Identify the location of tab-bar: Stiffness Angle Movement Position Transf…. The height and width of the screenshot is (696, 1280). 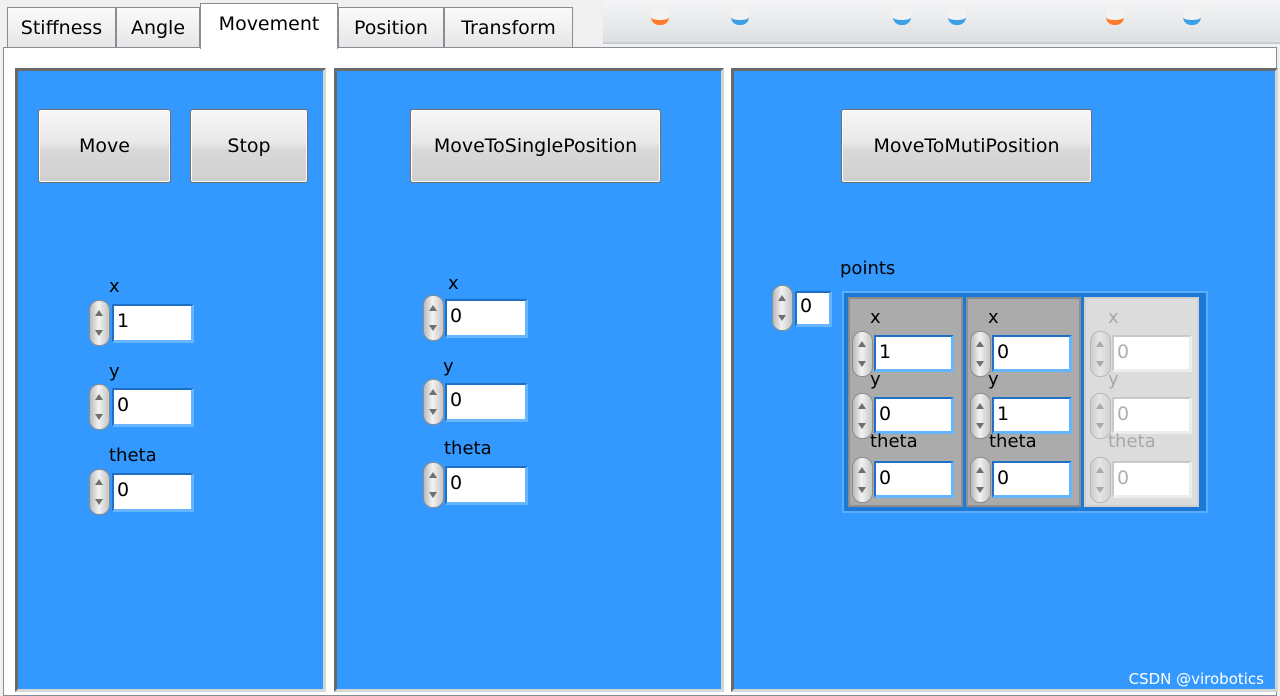
(640, 25).